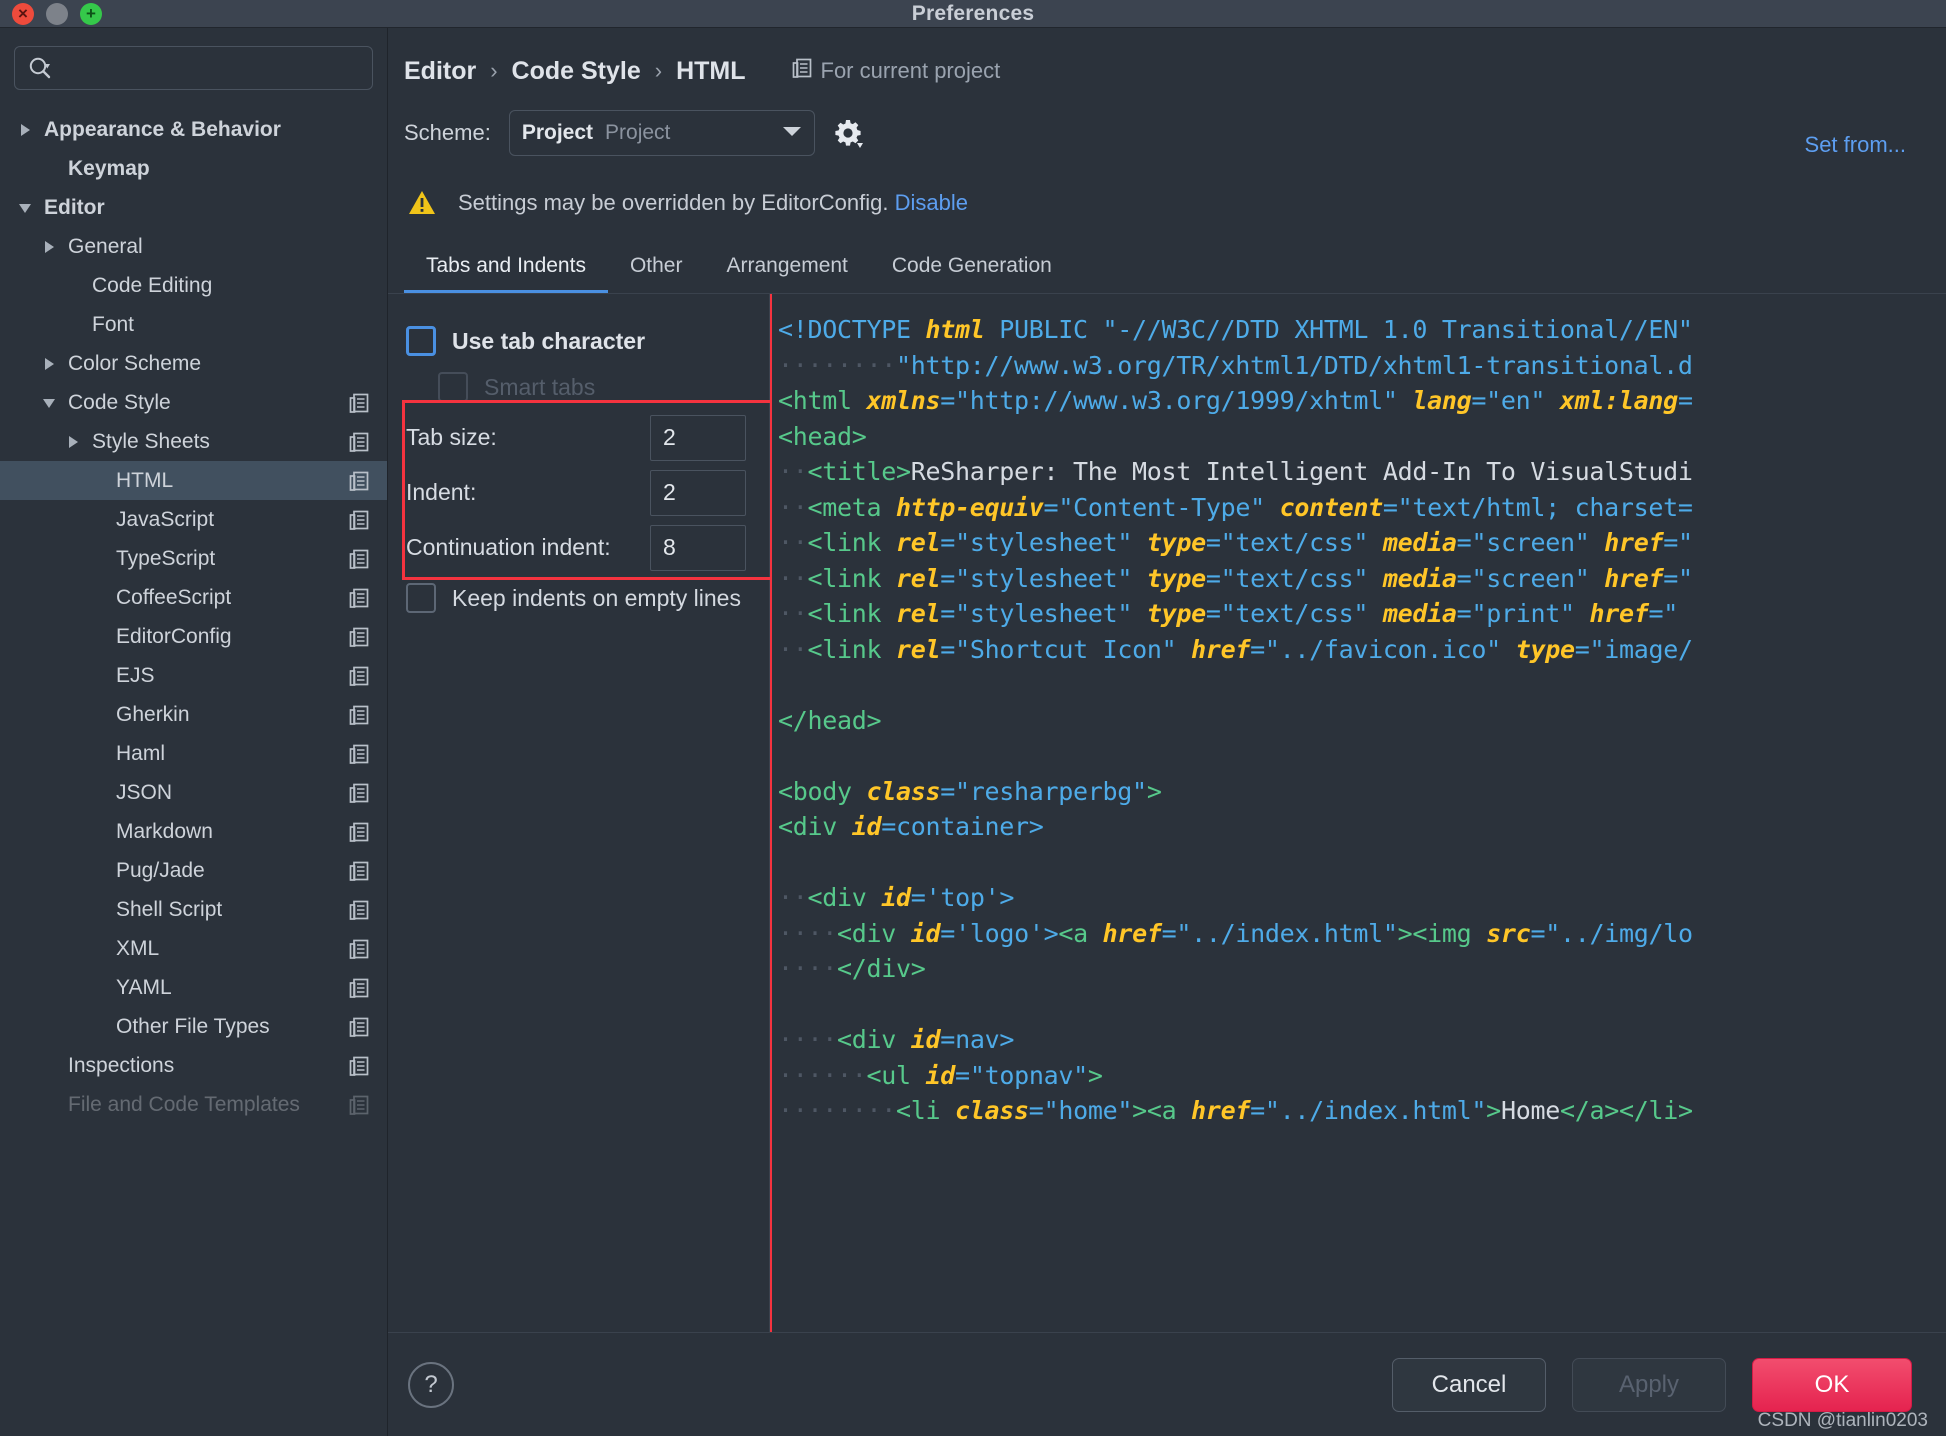 Image resolution: width=1946 pixels, height=1436 pixels. What do you see at coordinates (1044, 578) in the screenshot?
I see `code-token: "stylesheet"` at bounding box center [1044, 578].